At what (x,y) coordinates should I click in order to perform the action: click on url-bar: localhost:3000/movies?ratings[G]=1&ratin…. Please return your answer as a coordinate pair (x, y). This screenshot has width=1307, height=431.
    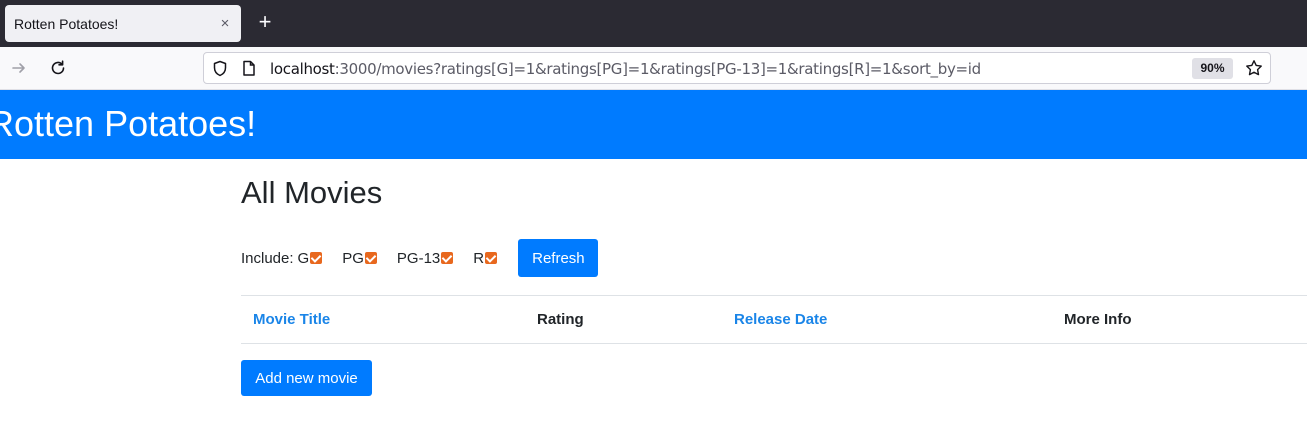
    Looking at the image, I should click on (737, 68).